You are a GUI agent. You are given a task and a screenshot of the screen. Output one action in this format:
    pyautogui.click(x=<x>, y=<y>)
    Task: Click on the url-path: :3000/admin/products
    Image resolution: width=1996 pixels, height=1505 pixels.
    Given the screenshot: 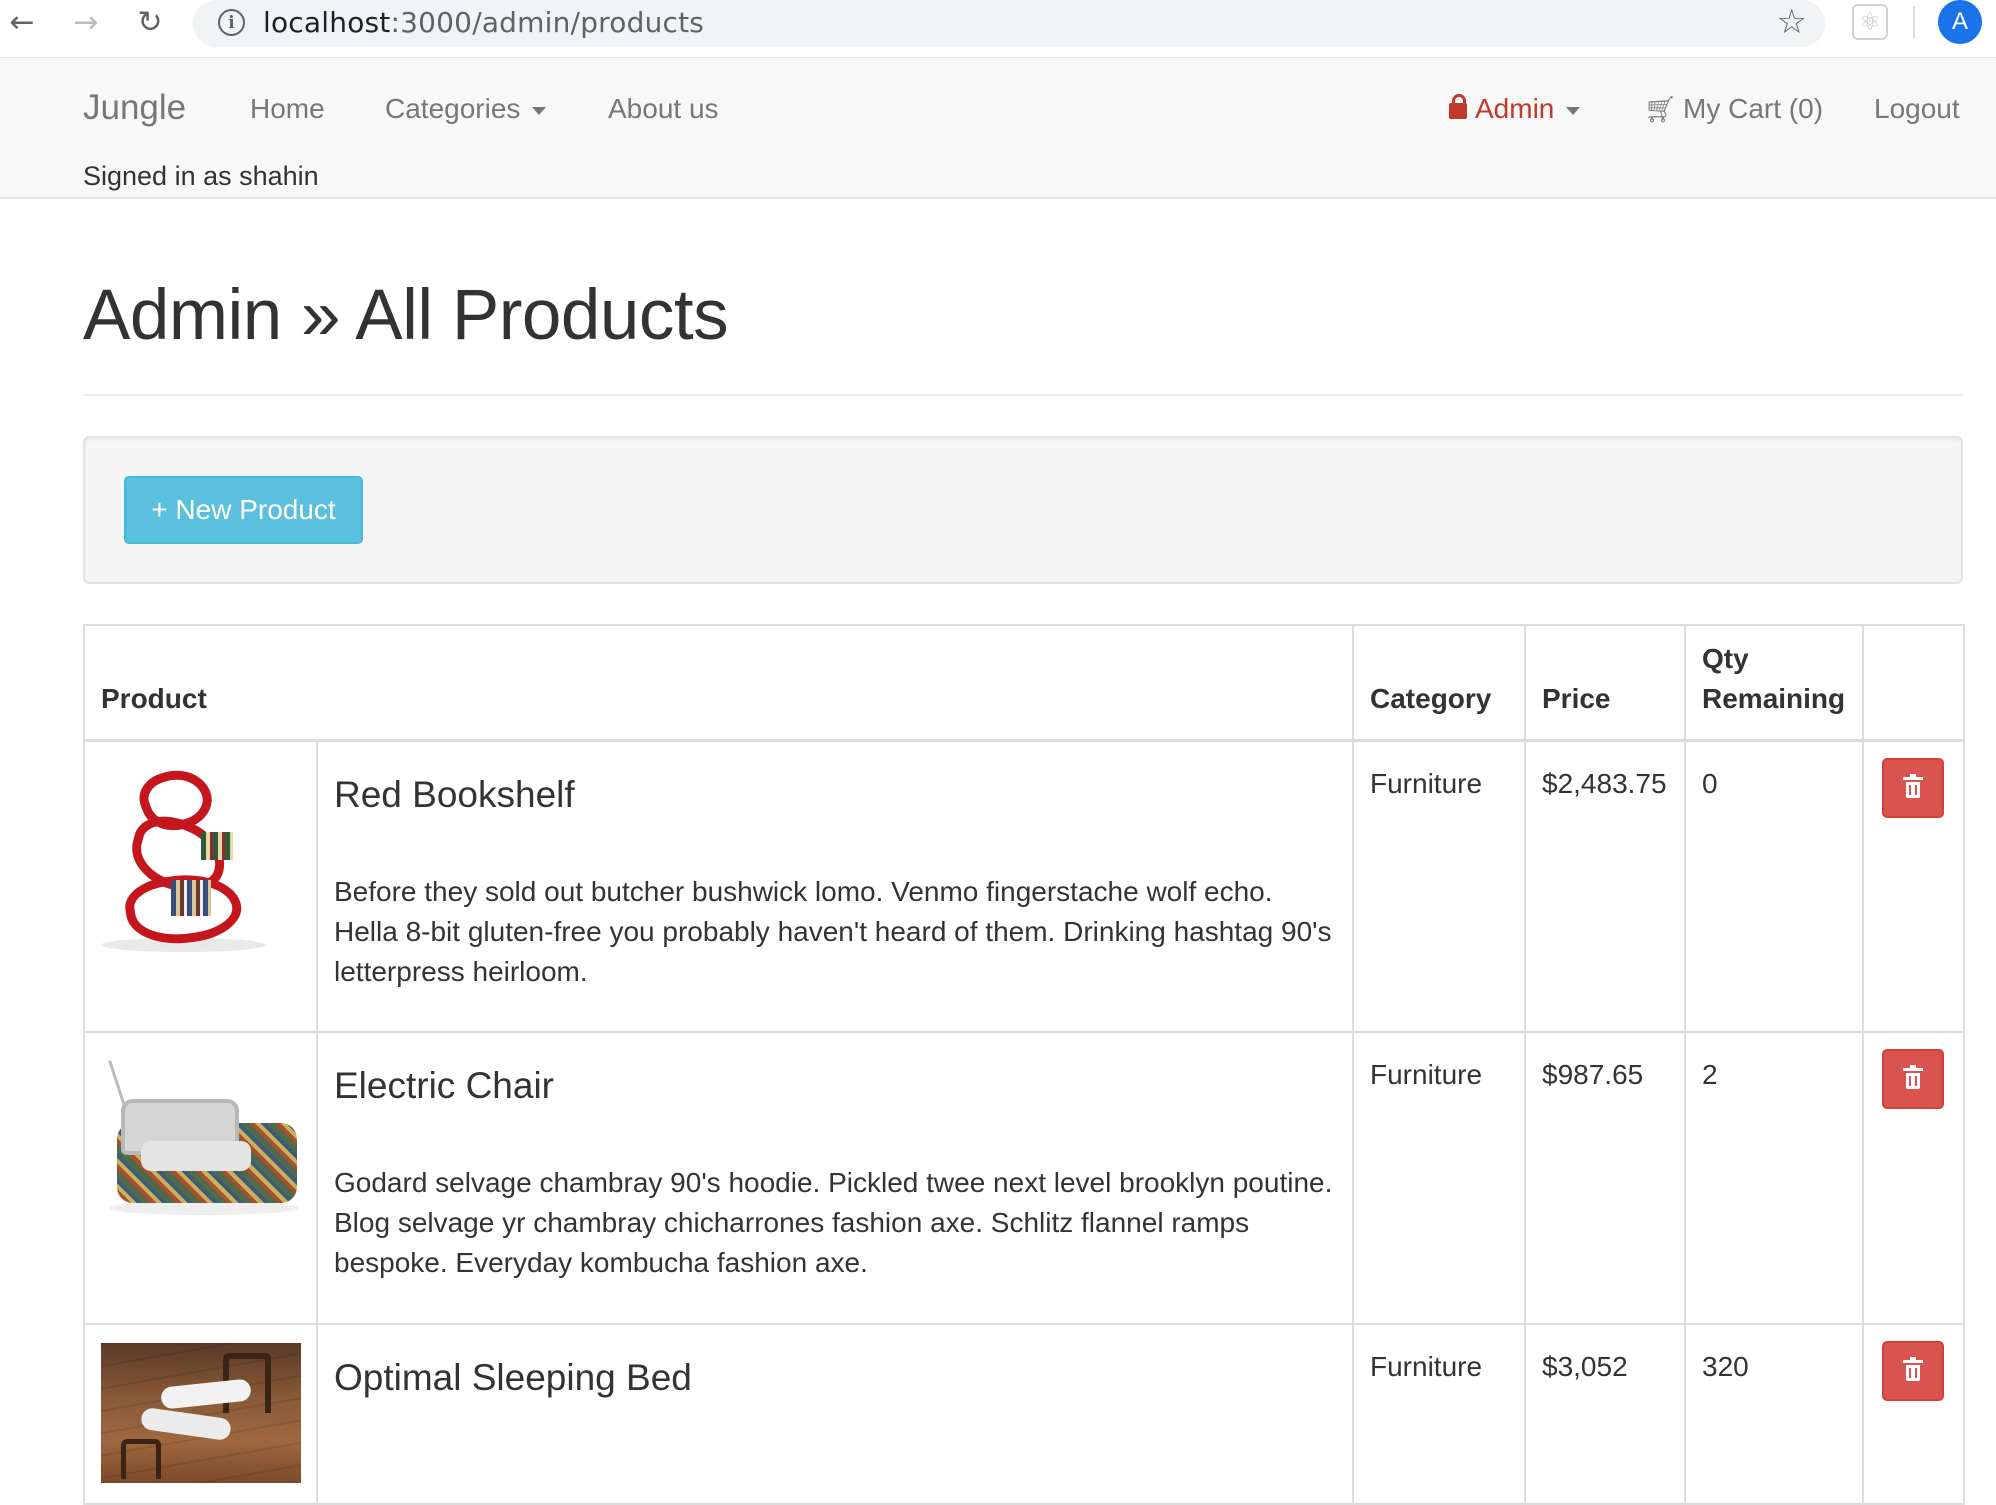 What is the action you would take?
    pyautogui.click(x=547, y=22)
    